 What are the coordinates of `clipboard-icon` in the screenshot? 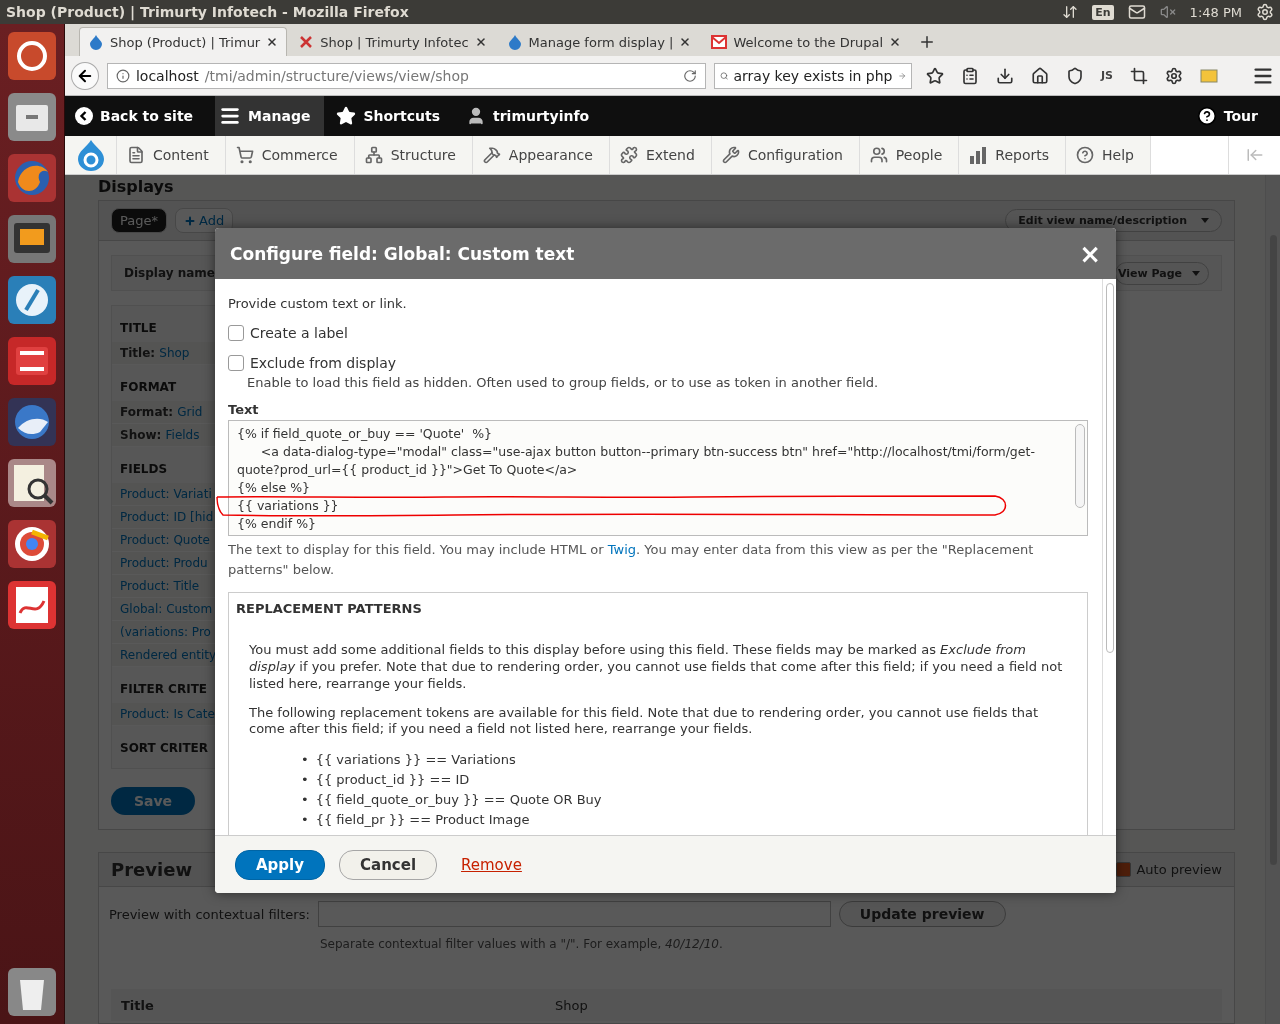 It's located at (970, 75).